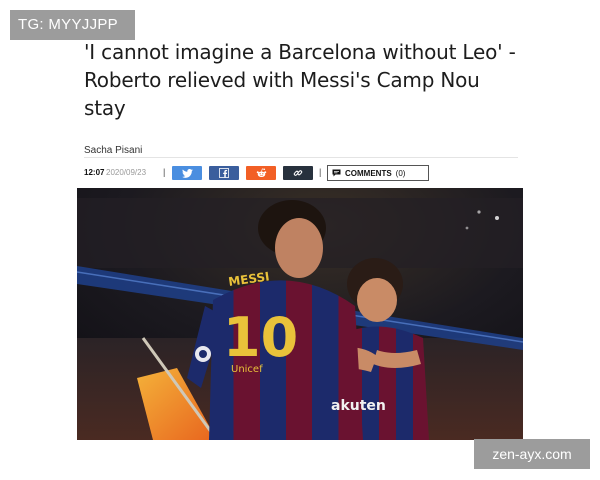 Image resolution: width=600 pixels, height=480 pixels. Describe the element at coordinates (126, 172) in the screenshot. I see `publish-date: 2020/09/23` at that location.